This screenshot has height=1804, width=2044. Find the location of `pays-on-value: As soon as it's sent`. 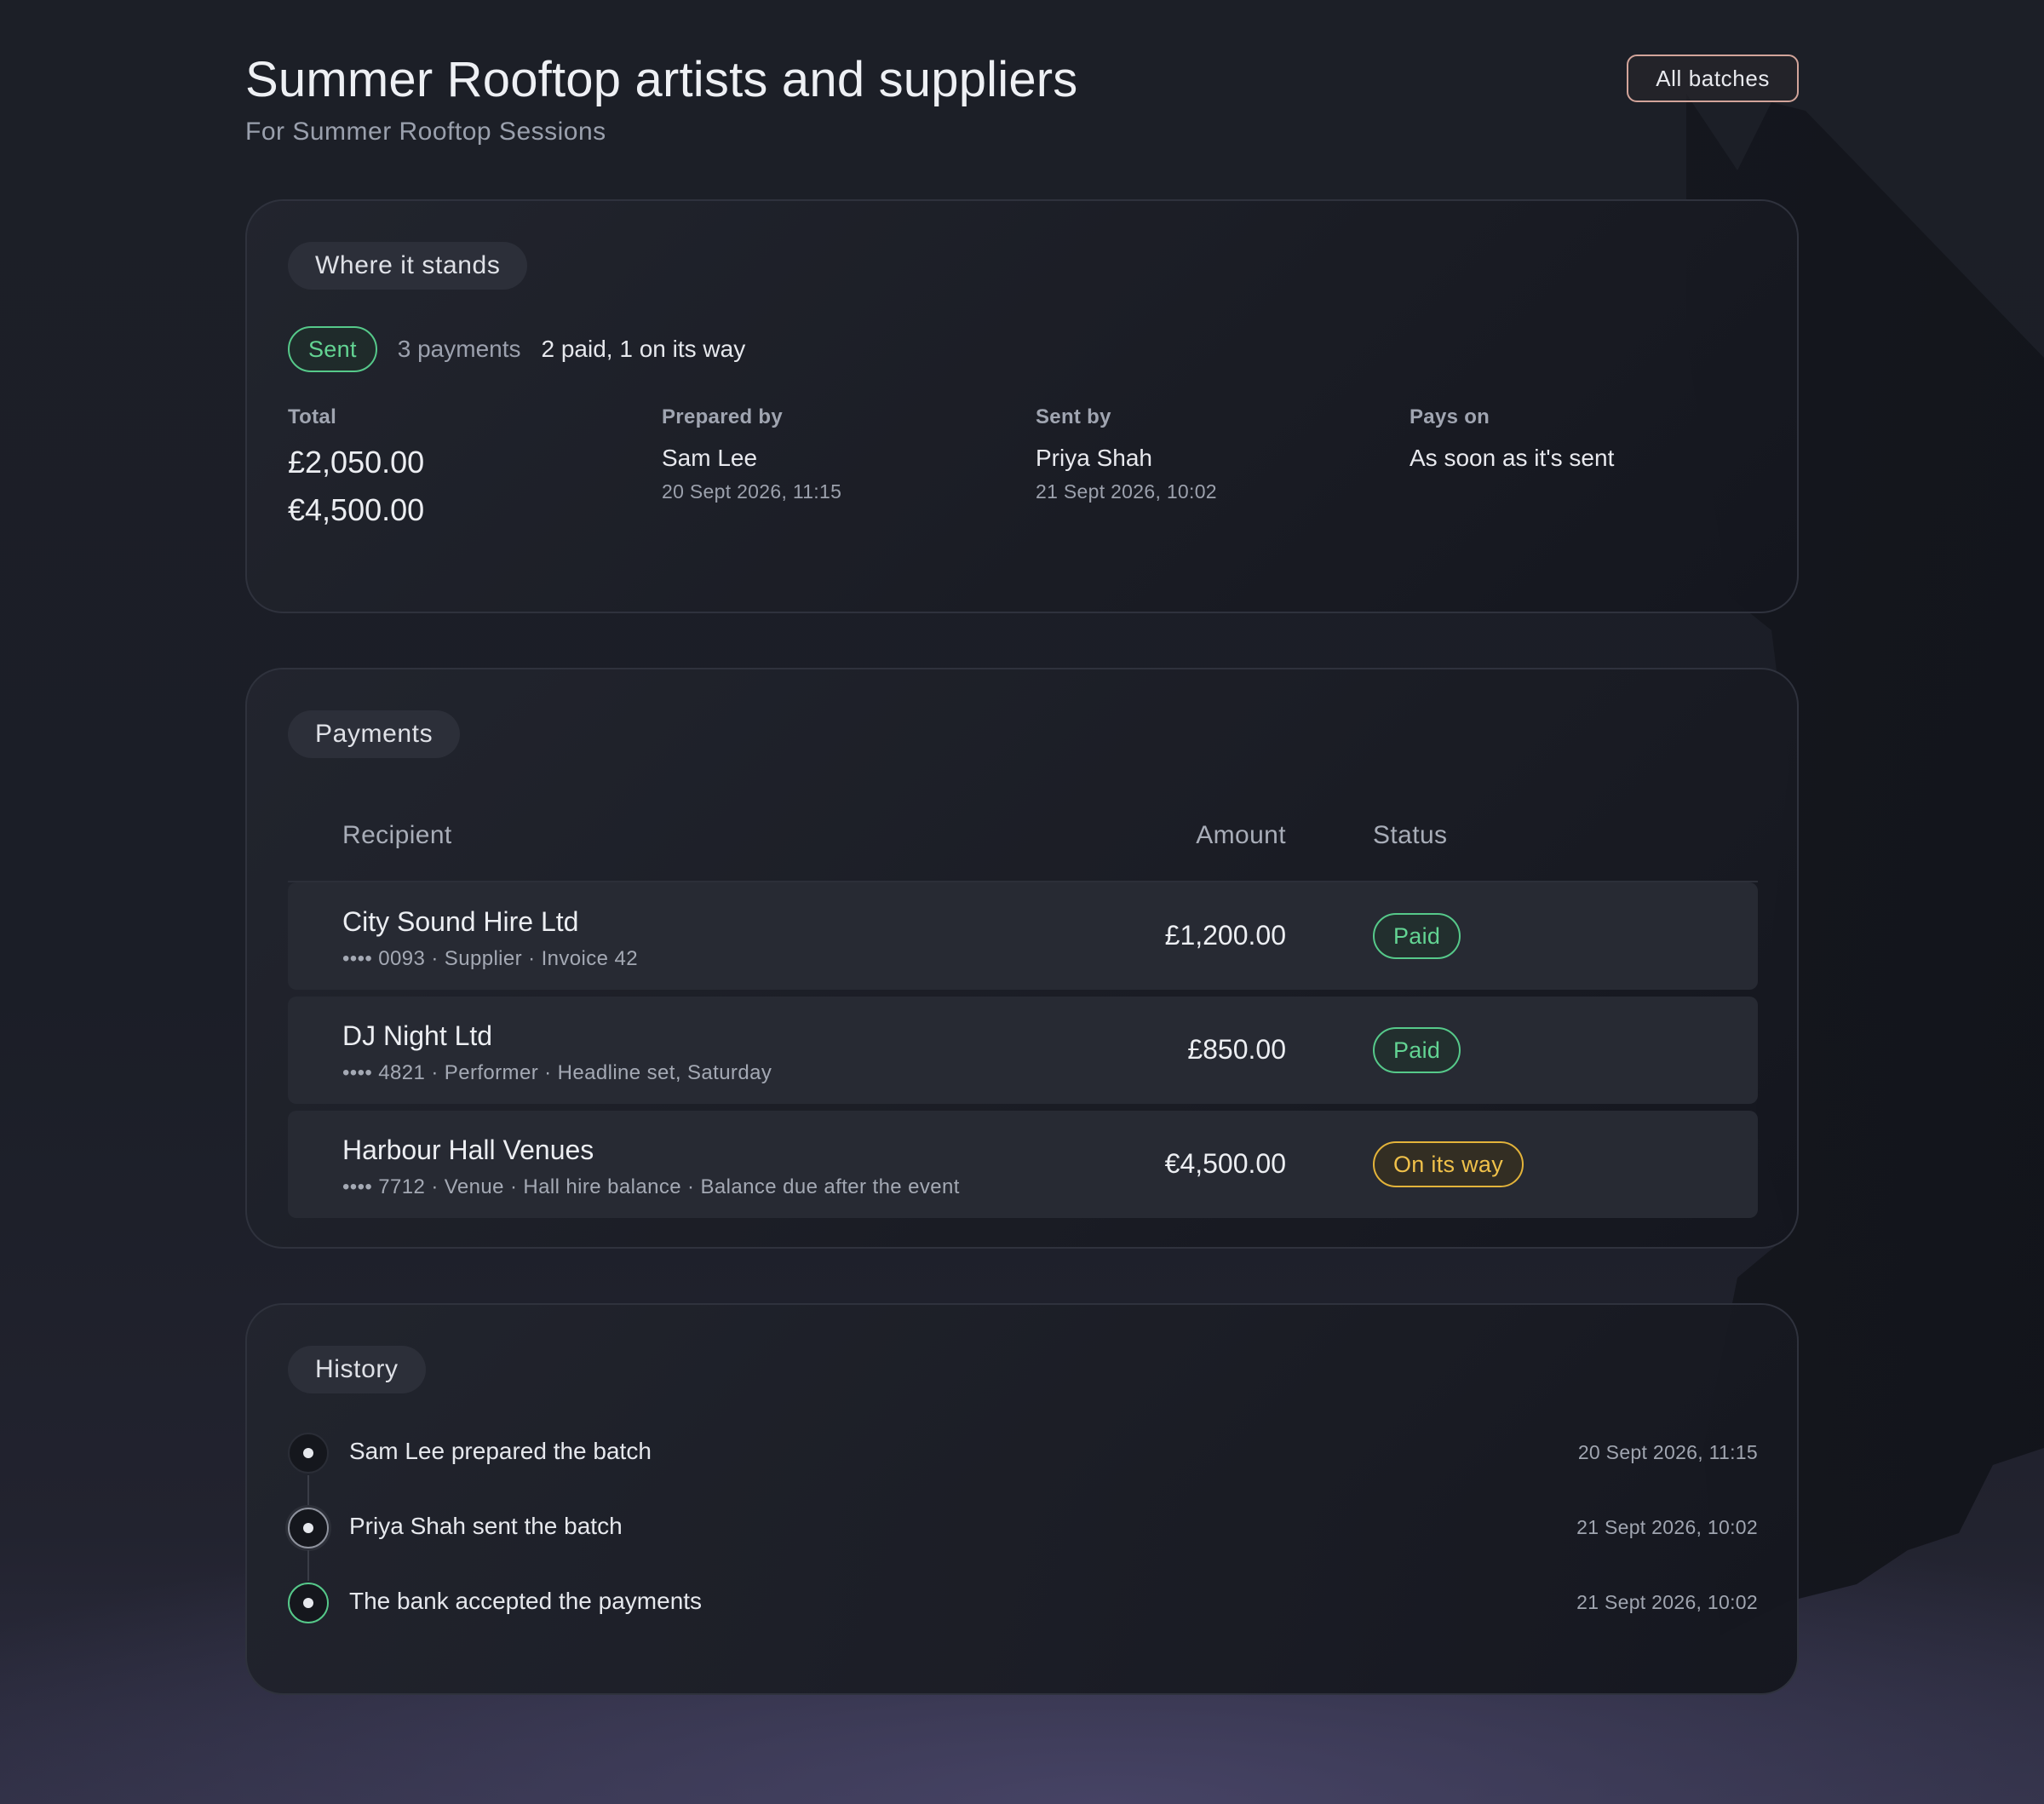

pays-on-value: As soon as it's sent is located at coordinates (1512, 458).